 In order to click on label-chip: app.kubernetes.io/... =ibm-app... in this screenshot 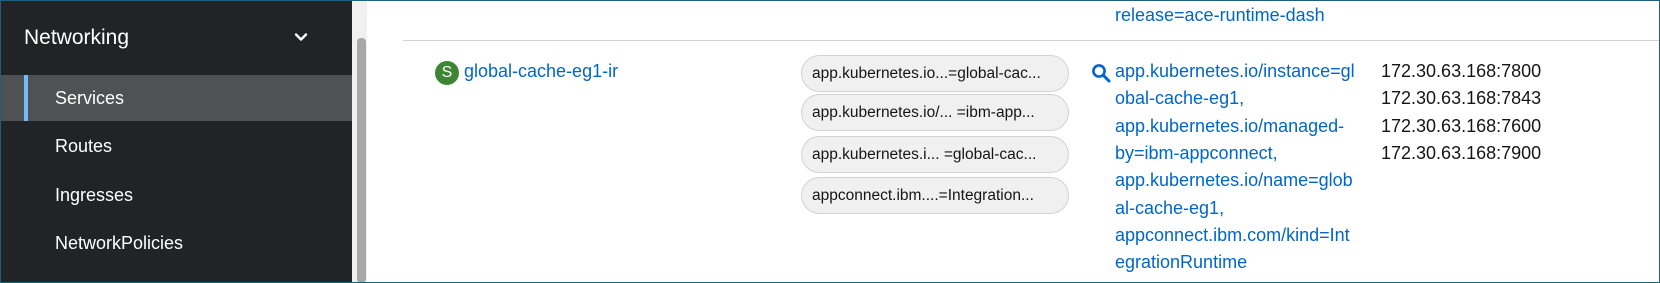, I will do `click(935, 112)`.